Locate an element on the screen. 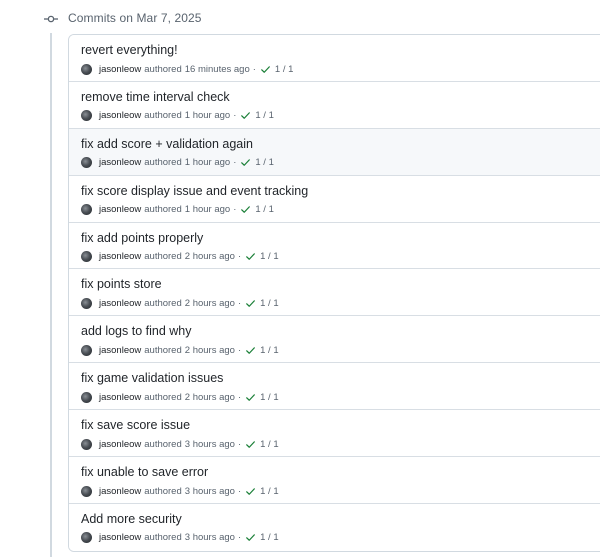  commit-title-link: remove time interval check is located at coordinates (155, 97).